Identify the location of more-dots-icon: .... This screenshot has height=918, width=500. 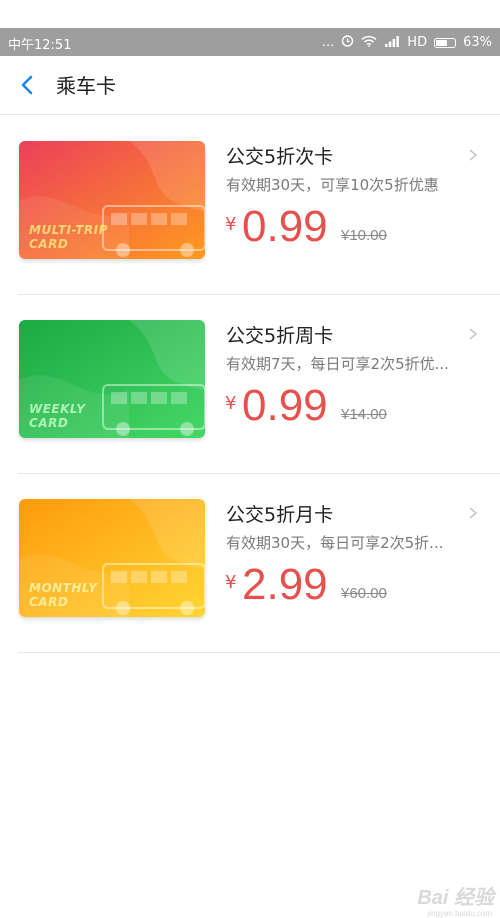
(328, 42).